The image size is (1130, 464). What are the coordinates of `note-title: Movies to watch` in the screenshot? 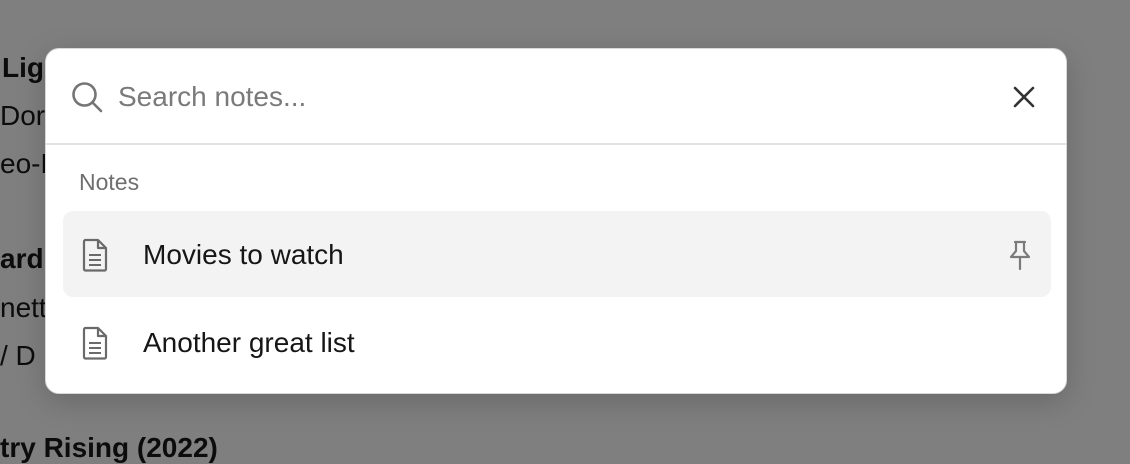 It's located at (243, 254).